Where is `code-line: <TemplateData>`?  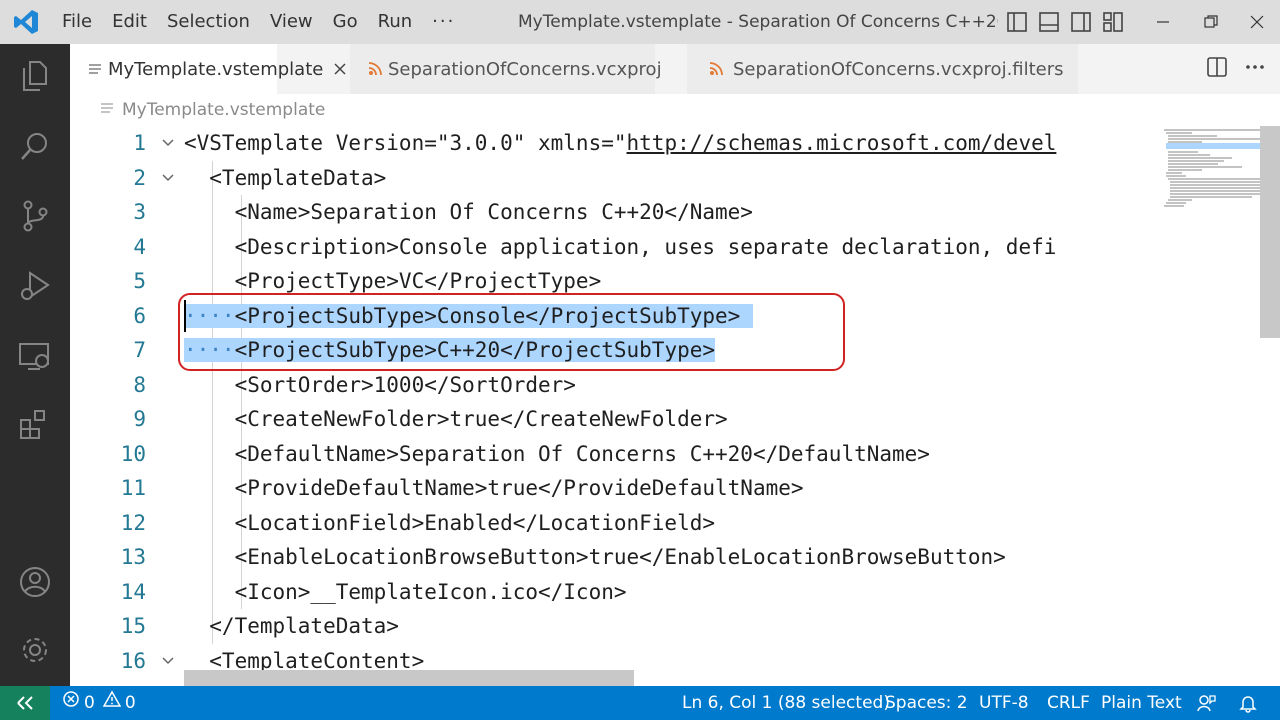
code-line: <TemplateData> is located at coordinates (285, 178).